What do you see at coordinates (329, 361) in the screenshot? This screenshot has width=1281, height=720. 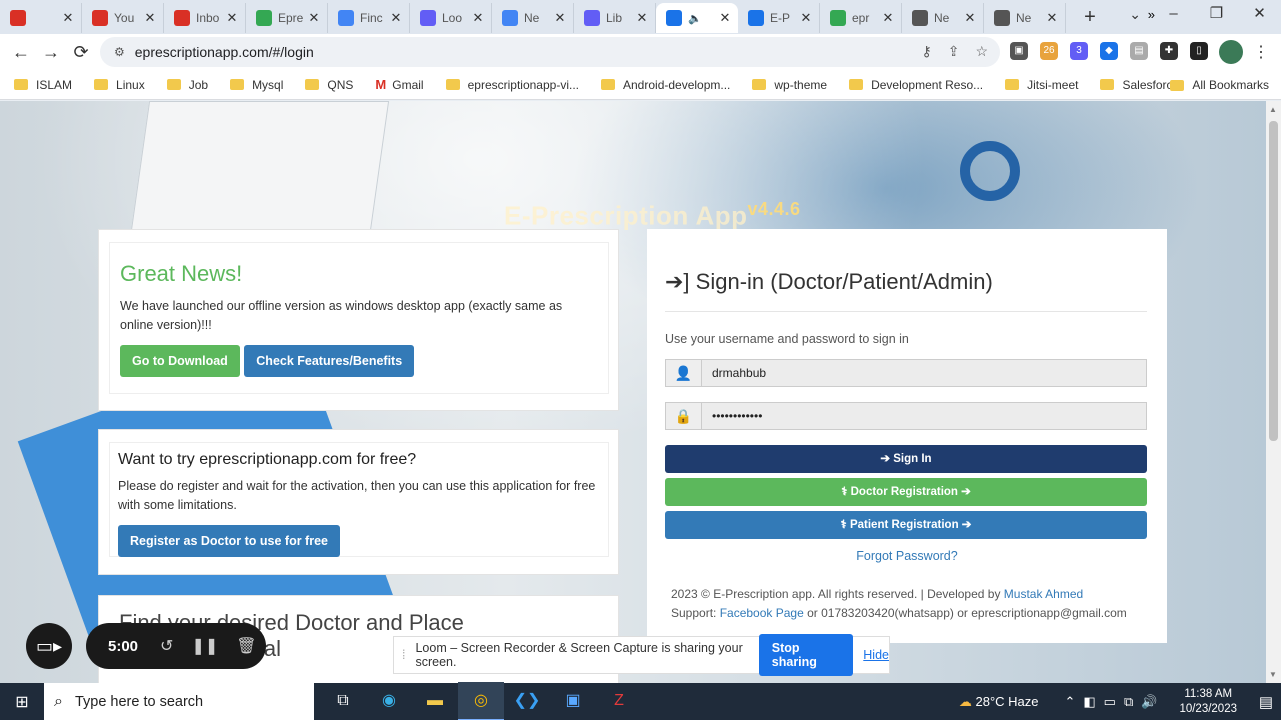 I see `check-features-button: Check Features/Benefits` at bounding box center [329, 361].